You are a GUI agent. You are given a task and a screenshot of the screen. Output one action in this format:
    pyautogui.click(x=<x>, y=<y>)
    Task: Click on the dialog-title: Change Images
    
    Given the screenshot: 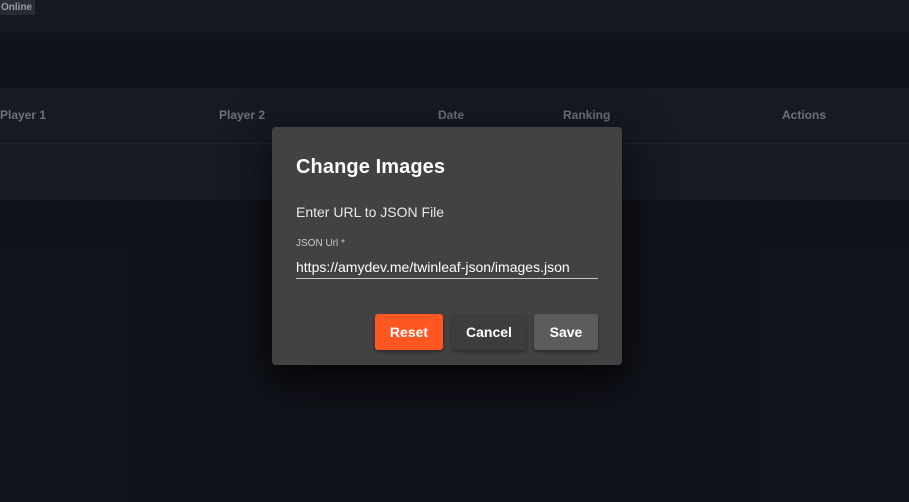 What is the action you would take?
    pyautogui.click(x=371, y=167)
    